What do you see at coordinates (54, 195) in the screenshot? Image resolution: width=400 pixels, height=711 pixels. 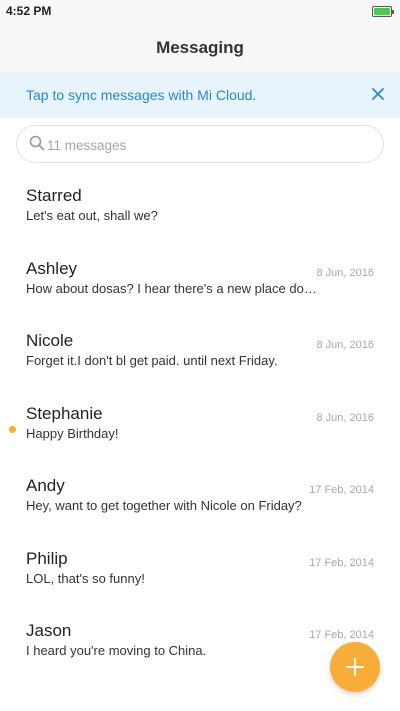 I see `contact-name: Starred` at bounding box center [54, 195].